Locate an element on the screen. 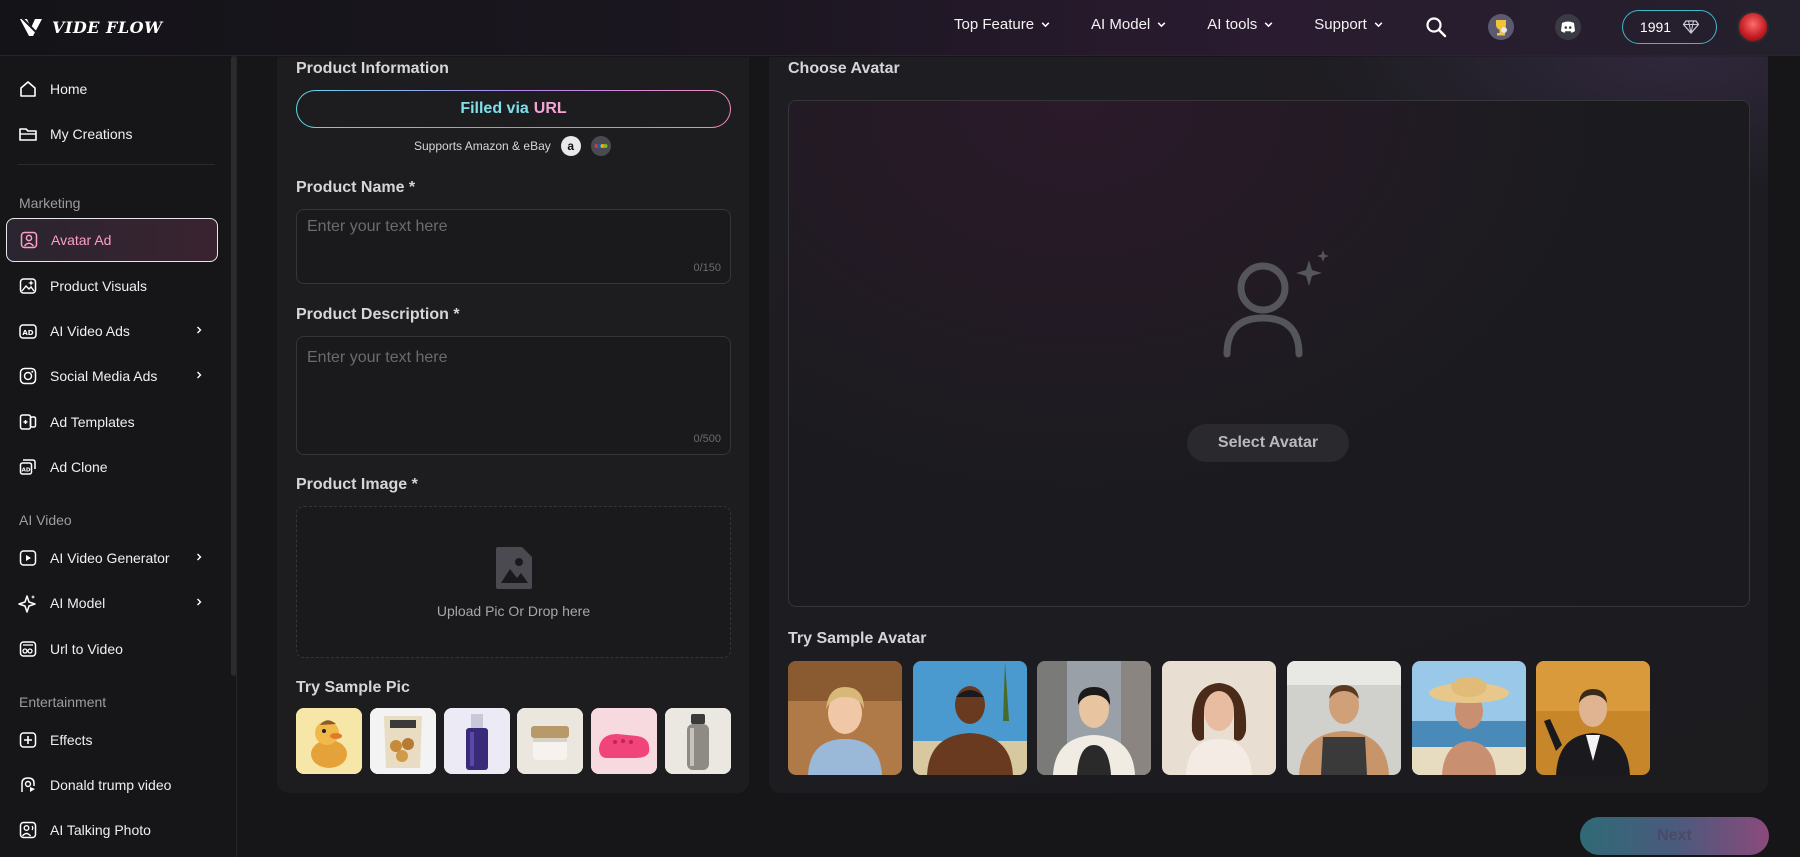 The width and height of the screenshot is (1800, 857). cream-jar-image is located at coordinates (550, 741).